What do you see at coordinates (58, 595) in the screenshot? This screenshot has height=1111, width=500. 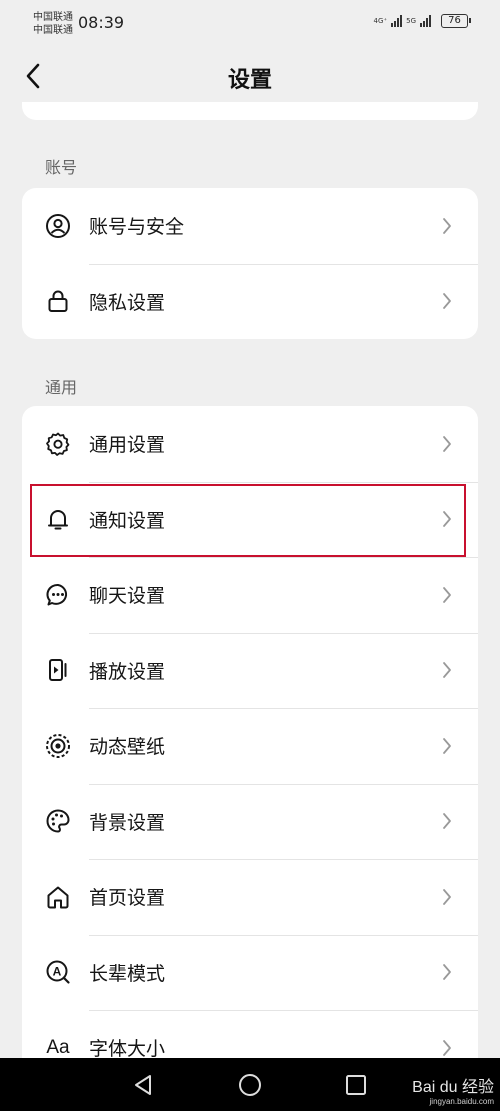 I see `chat-bubble-icon` at bounding box center [58, 595].